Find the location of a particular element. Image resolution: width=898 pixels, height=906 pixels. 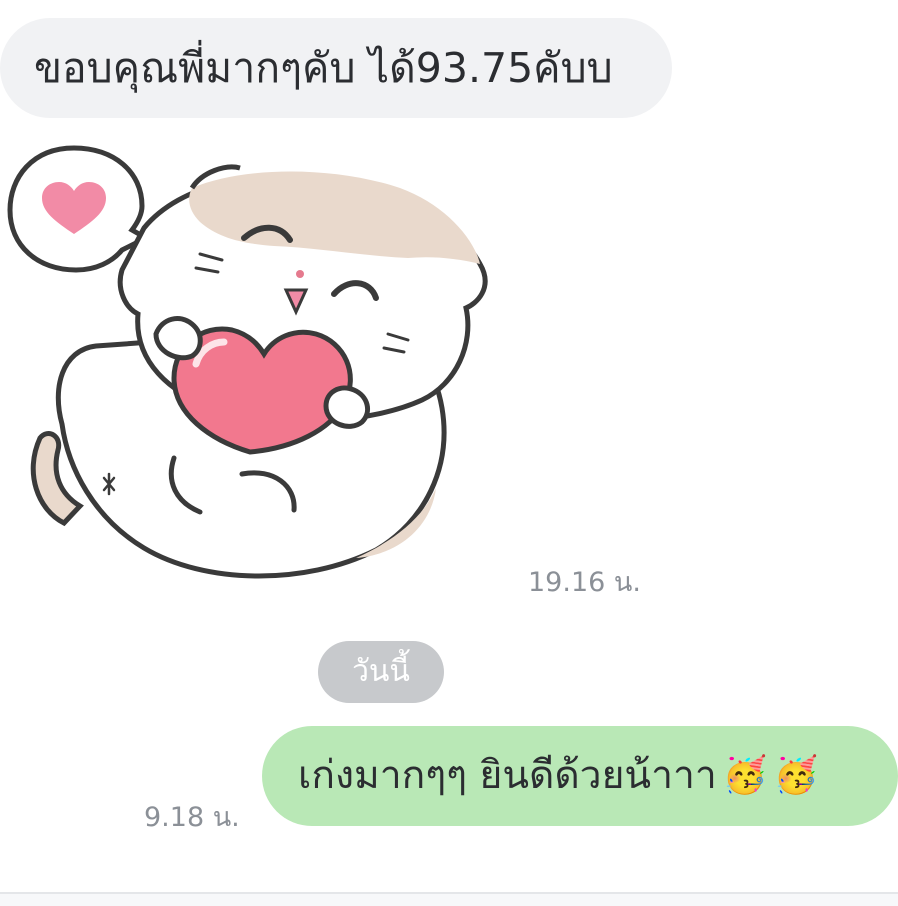

outgoing-message-text: เก่งมากๆๆ ยินดีด้วยน้าาา is located at coordinates (507, 775).